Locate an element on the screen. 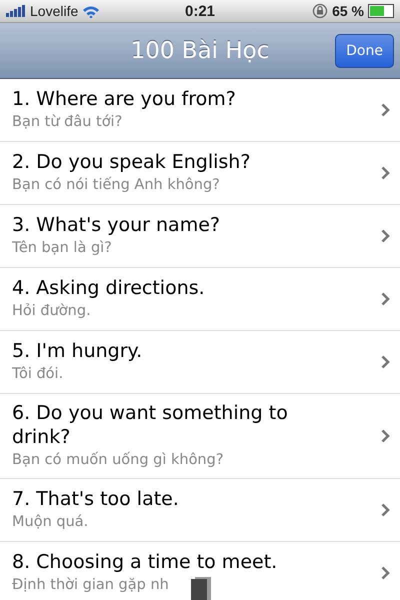 This screenshot has width=400, height=600. battery-icon is located at coordinates (381, 11).